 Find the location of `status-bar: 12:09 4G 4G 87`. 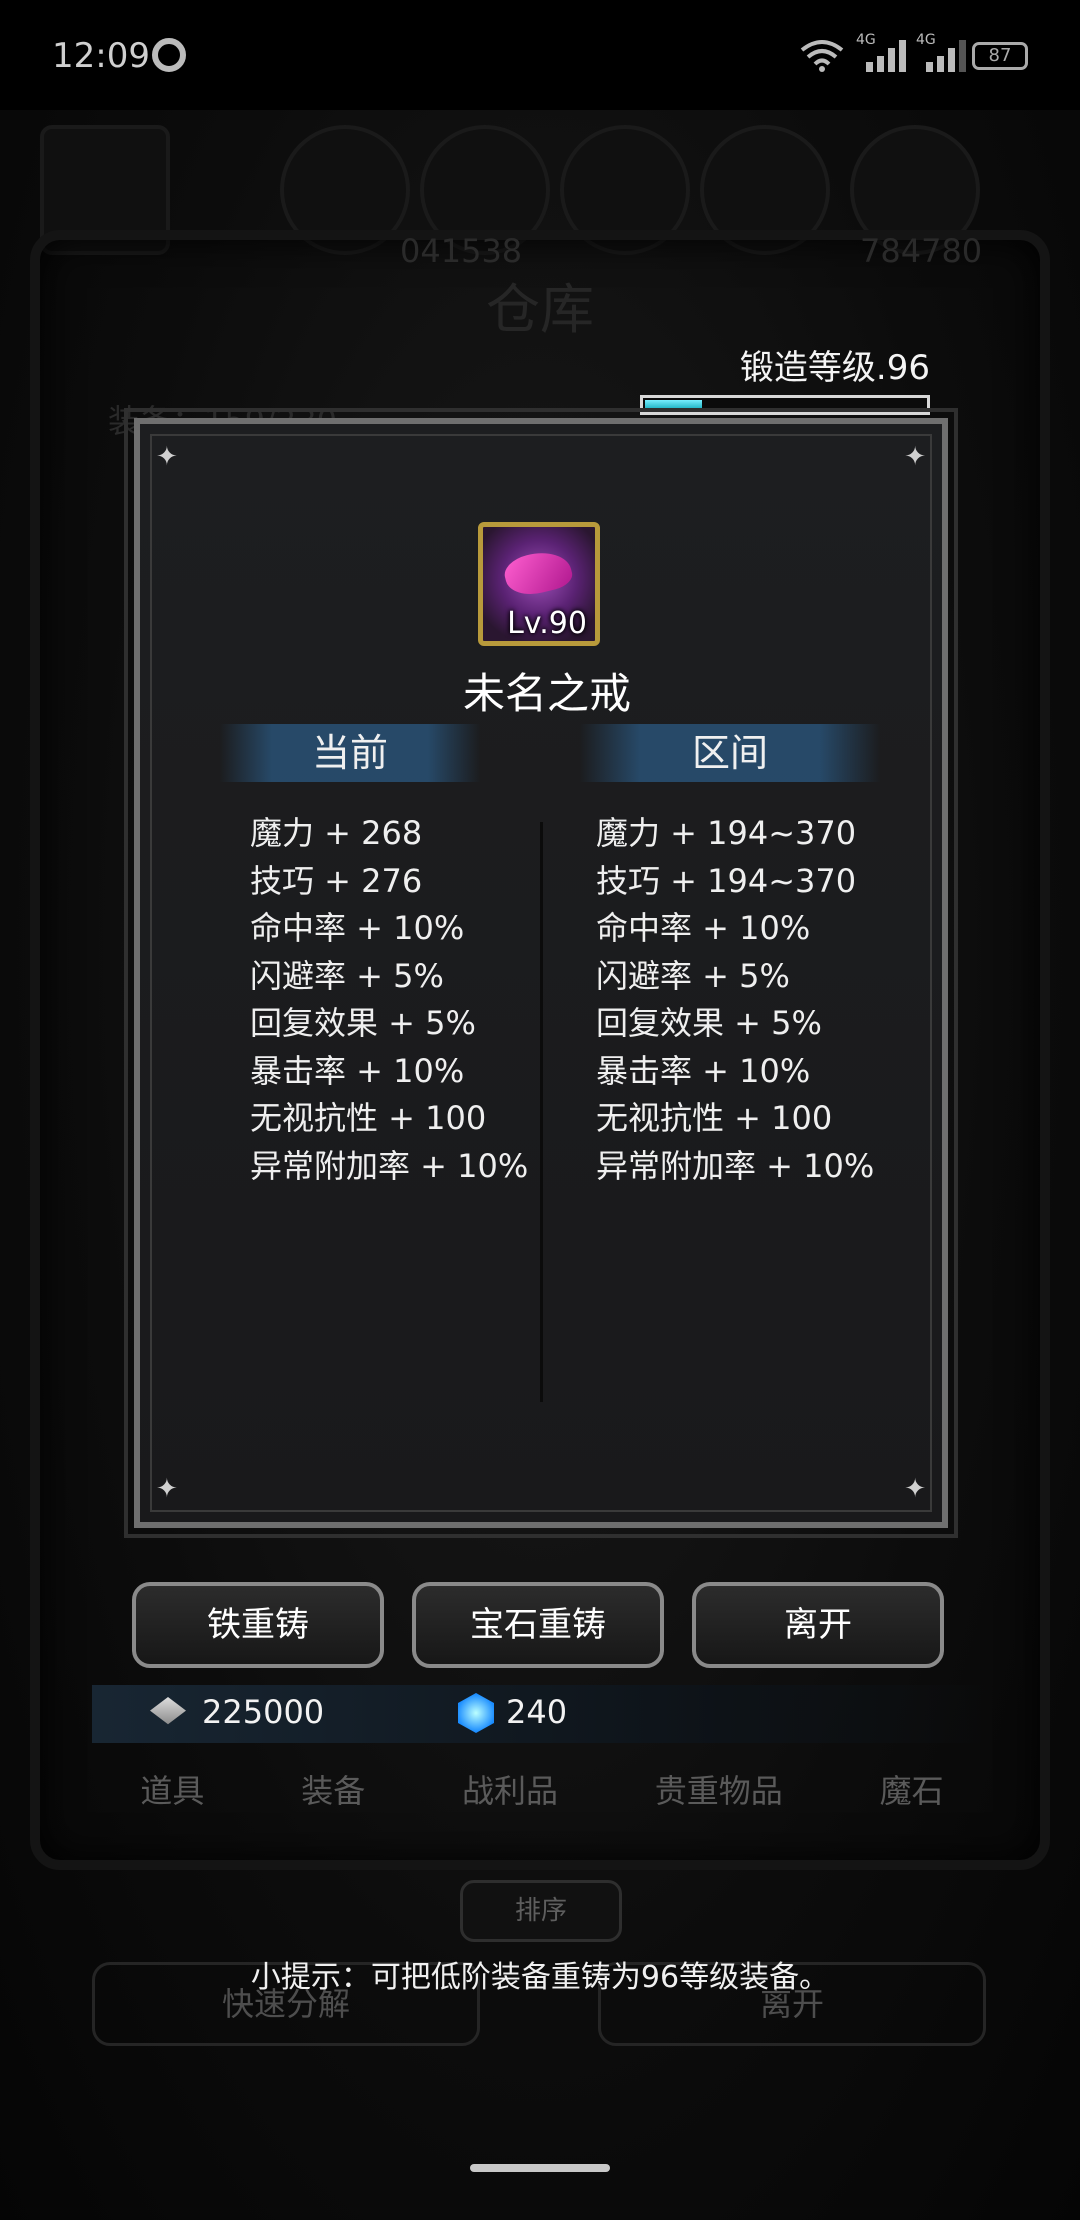

status-bar: 12:09 4G 4G 87 is located at coordinates (540, 55).